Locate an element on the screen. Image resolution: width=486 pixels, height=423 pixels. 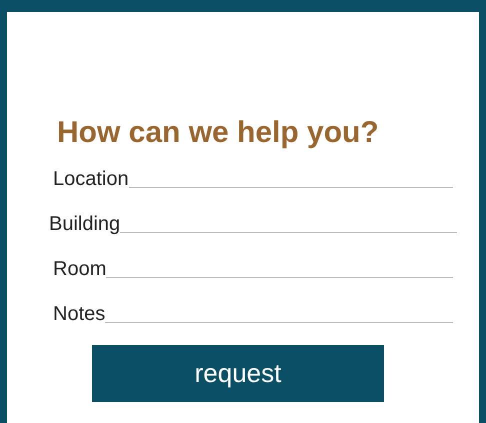
field-label: Location is located at coordinates (91, 179).